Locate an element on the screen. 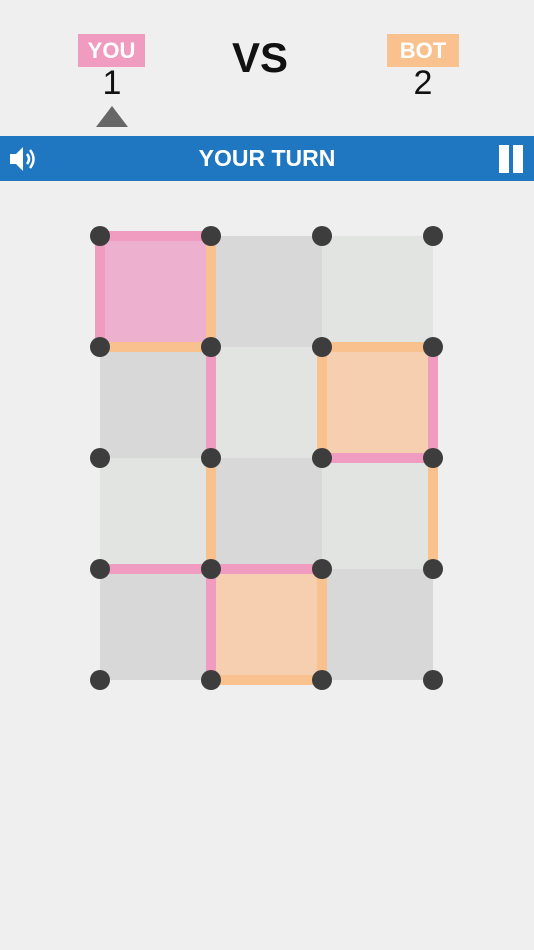 This screenshot has width=534, height=950. pause-button is located at coordinates (511, 159).